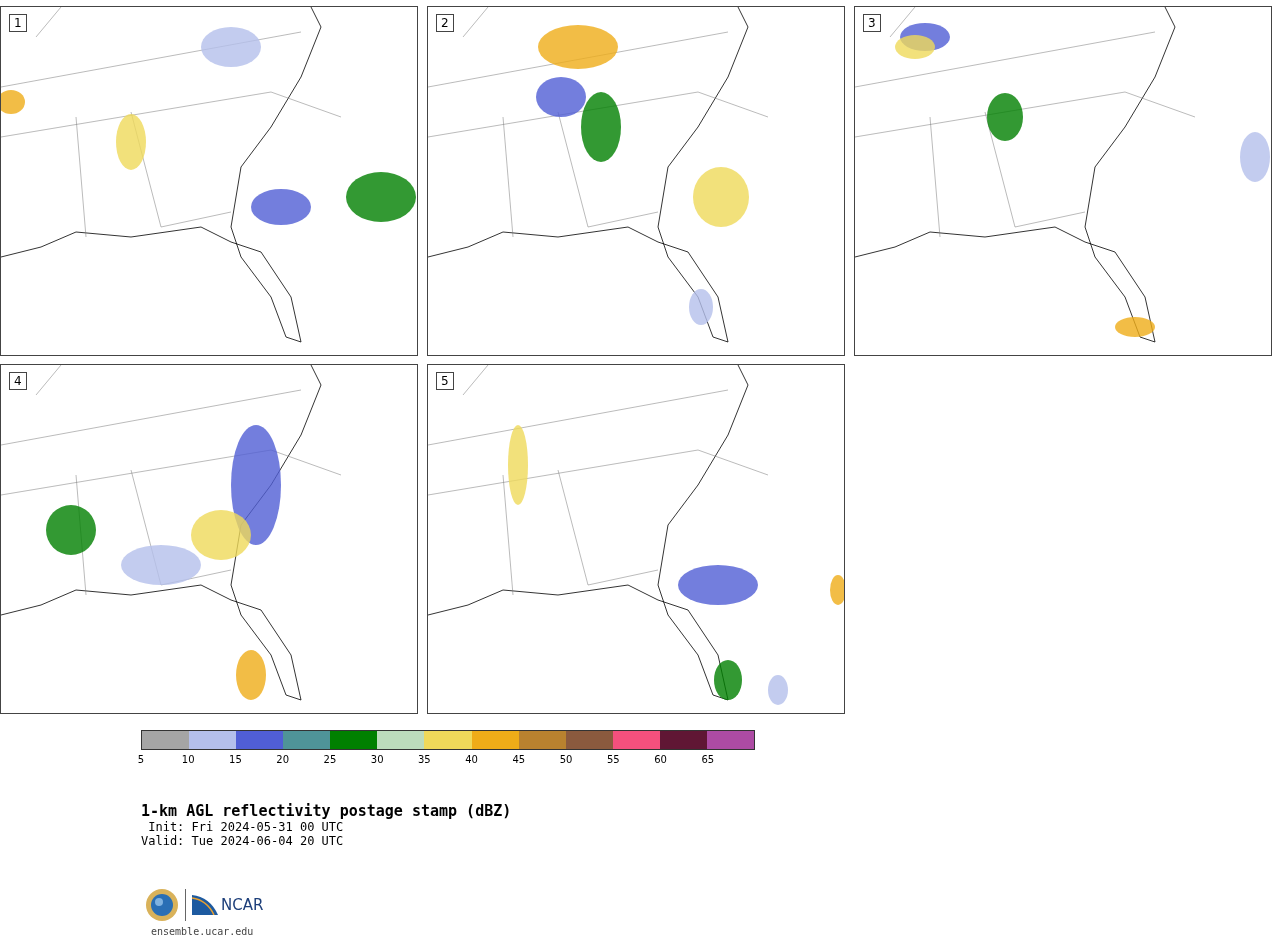 The image size is (1280, 936). I want to click on tick-label: 25, so click(330, 759).